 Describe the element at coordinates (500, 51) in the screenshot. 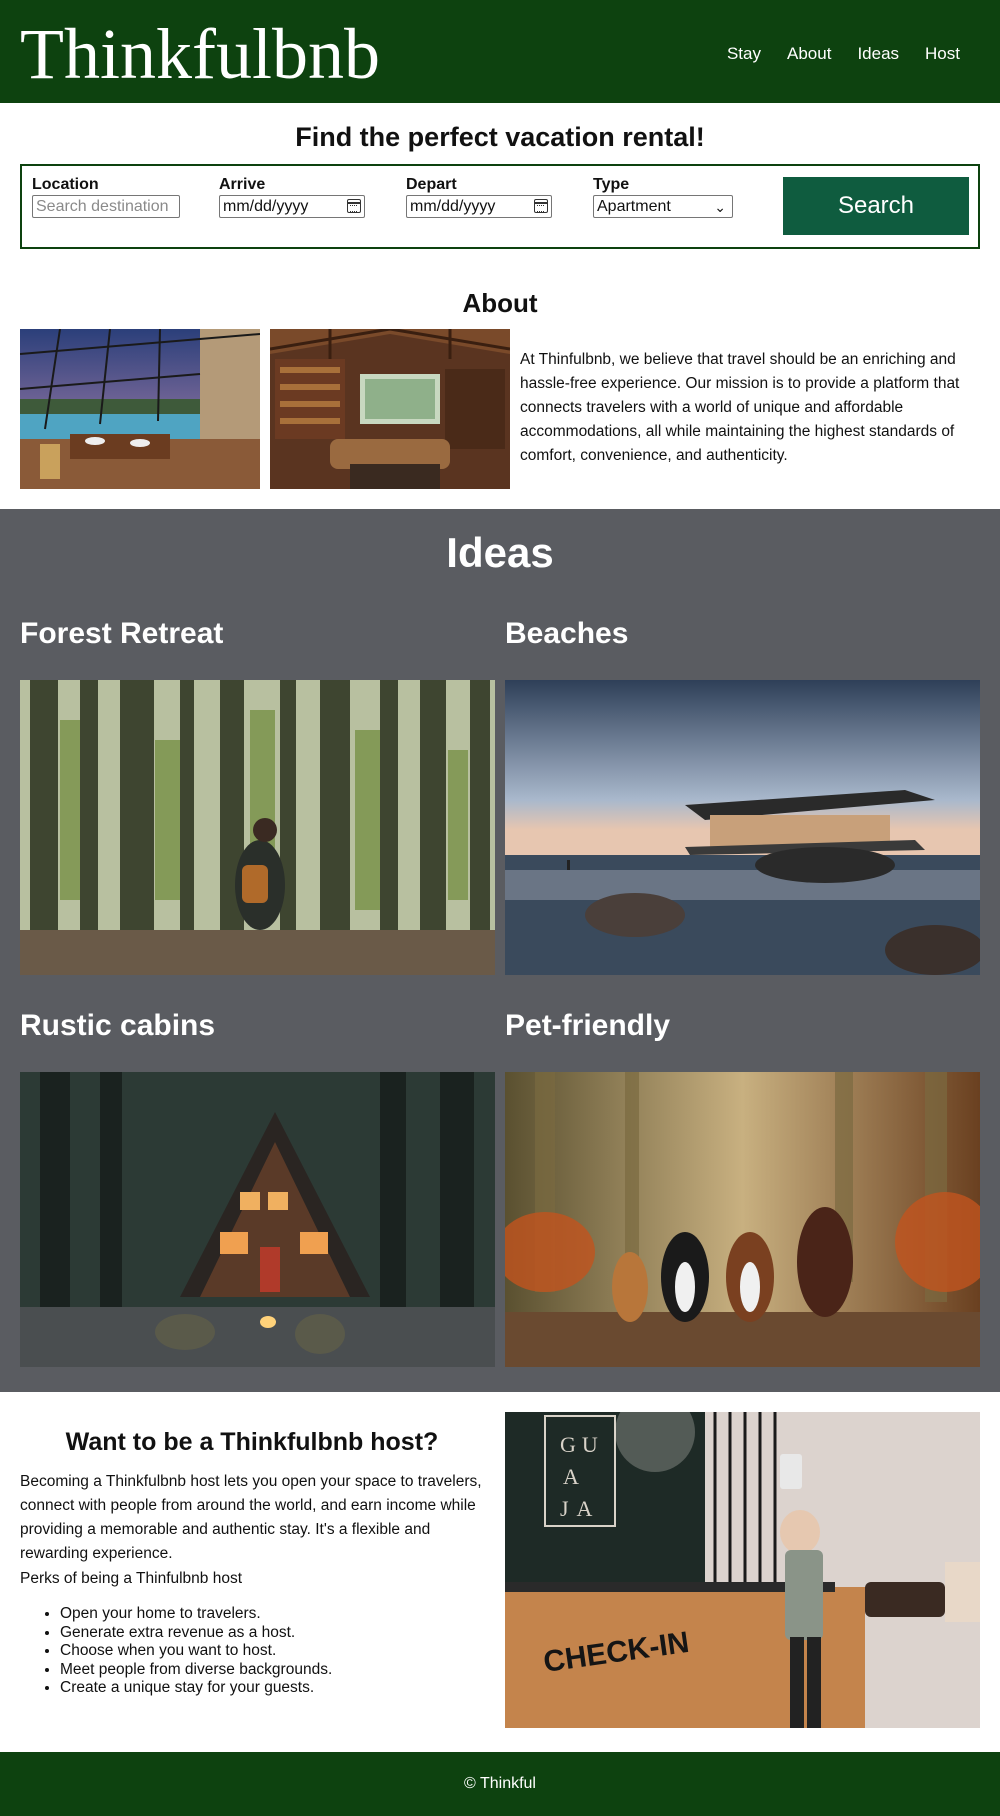

I see `site-header: Thinkfulbnb Stay About Ideas Host` at that location.